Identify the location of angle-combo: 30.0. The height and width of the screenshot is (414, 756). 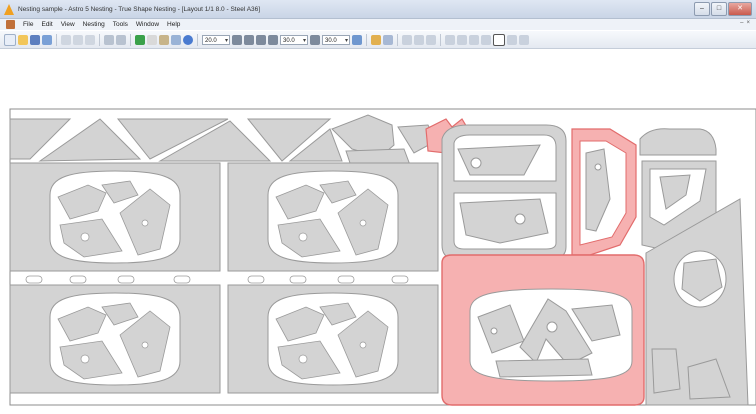
(294, 40).